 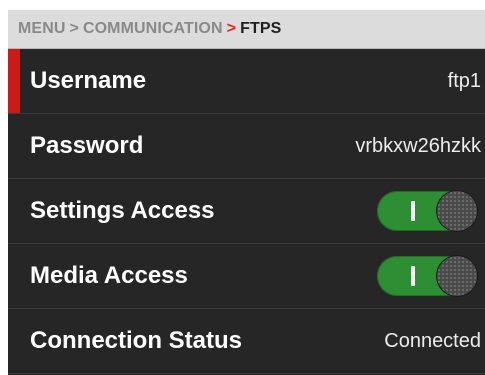 What do you see at coordinates (464, 80) in the screenshot?
I see `username-value: ftp1` at bounding box center [464, 80].